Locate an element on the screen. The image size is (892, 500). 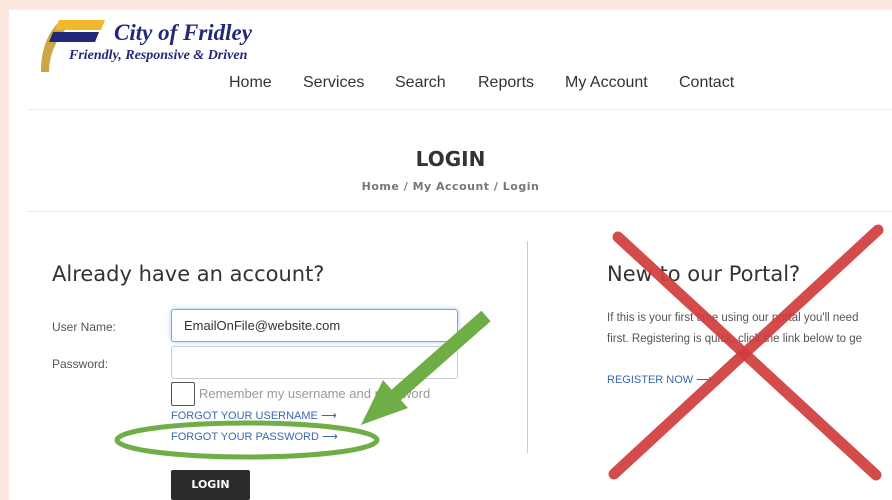
username-input: EmailOnFile@website.com is located at coordinates (314, 325).